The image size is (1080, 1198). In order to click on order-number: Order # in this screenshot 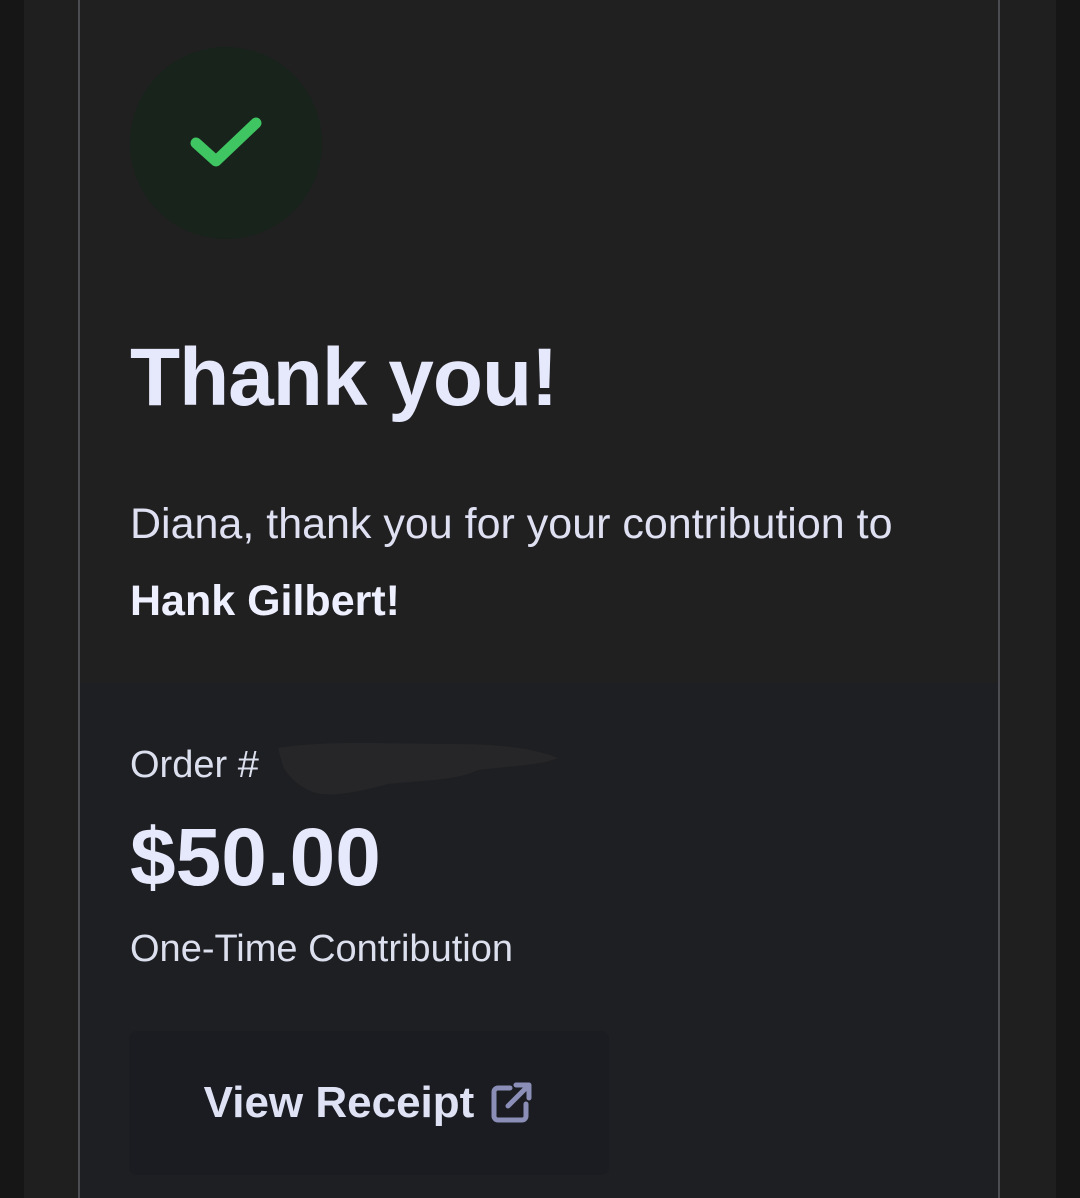, I will do `click(194, 765)`.